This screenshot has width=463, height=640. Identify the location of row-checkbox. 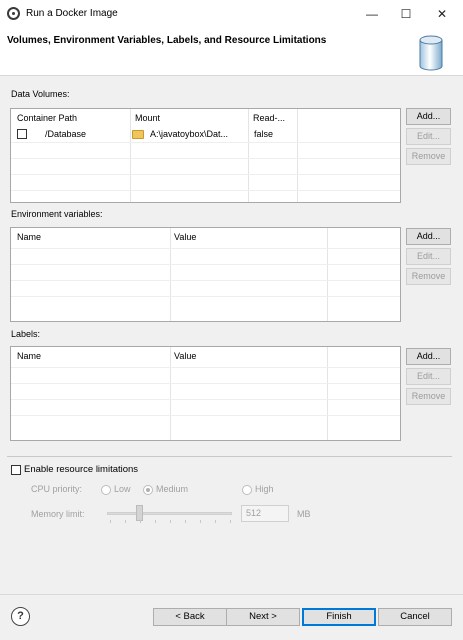
(22, 134).